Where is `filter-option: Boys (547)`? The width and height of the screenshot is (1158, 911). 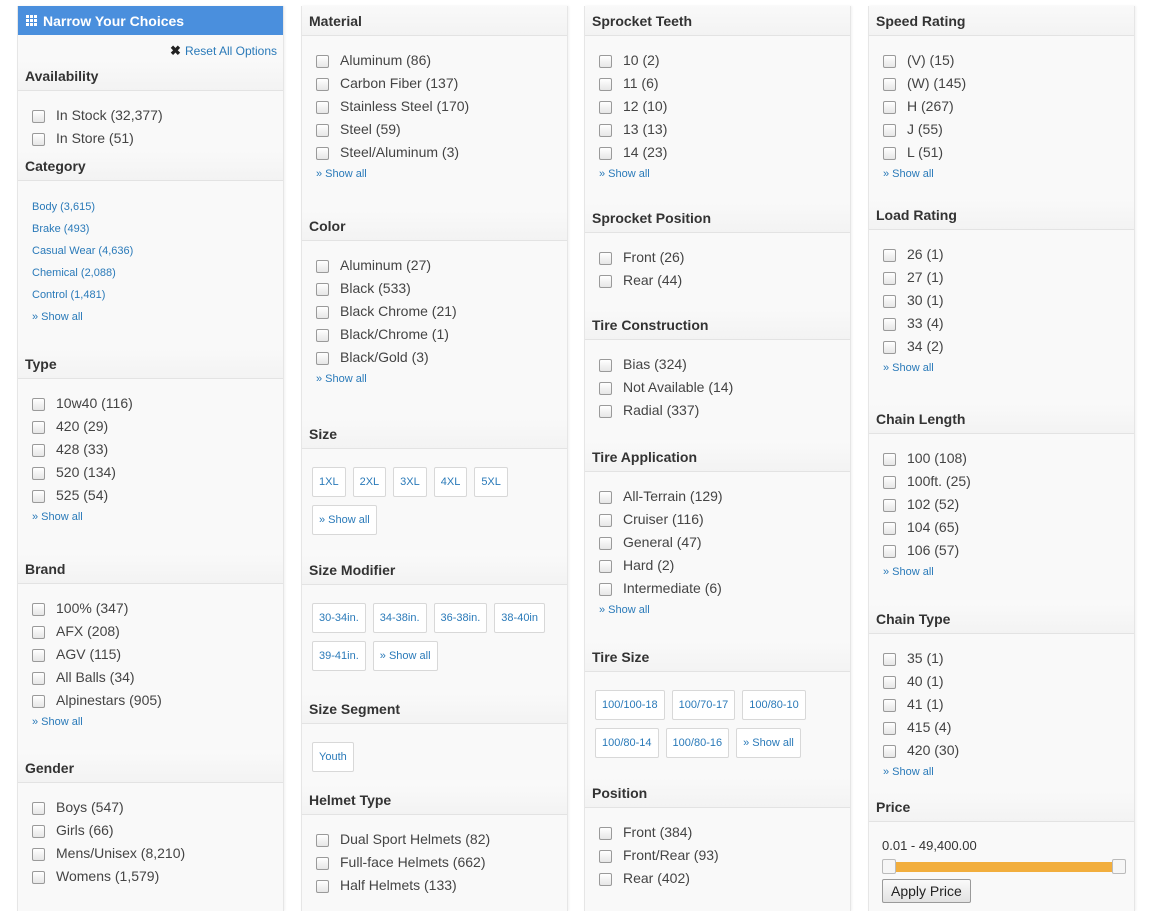 filter-option: Boys (547) is located at coordinates (150, 806).